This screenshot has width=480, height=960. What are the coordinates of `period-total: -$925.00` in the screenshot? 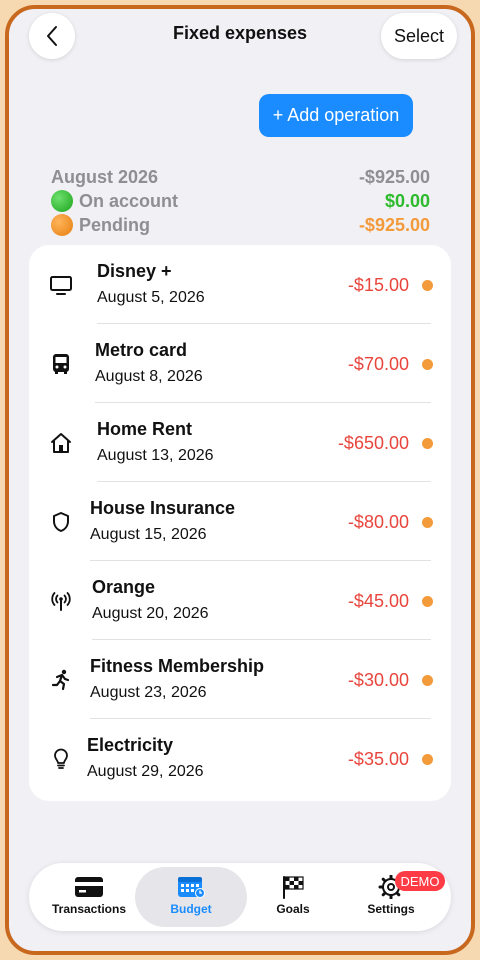 It's located at (394, 176).